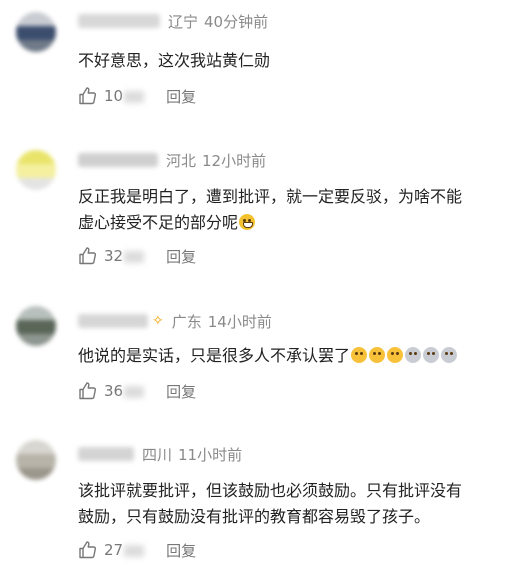 The height and width of the screenshot is (576, 520). I want to click on timestamp: 40分钟前, so click(236, 21).